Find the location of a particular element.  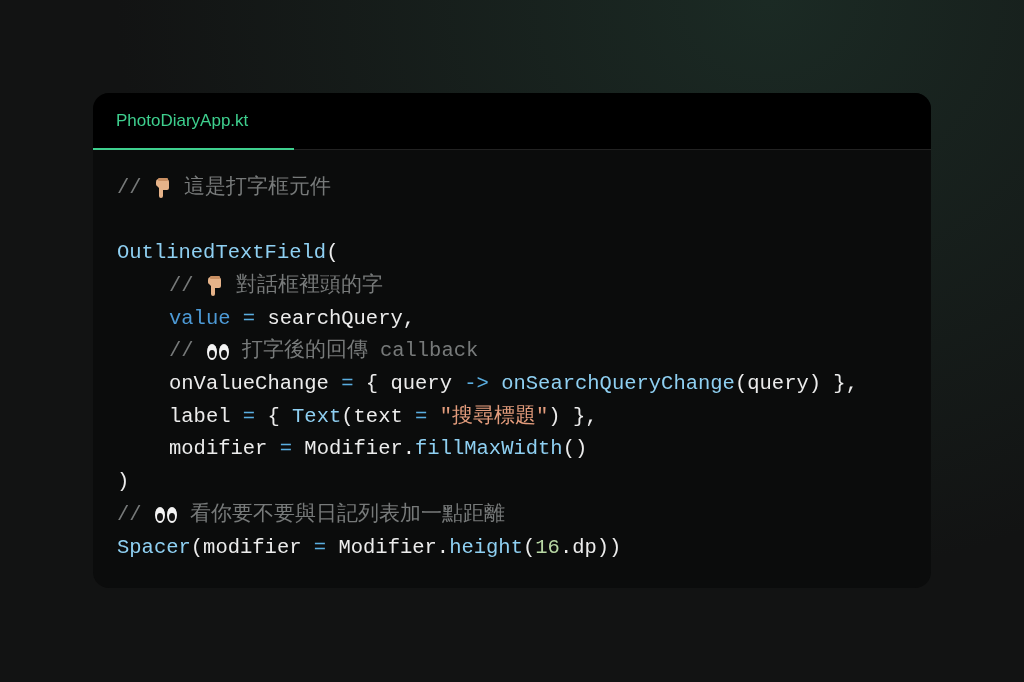

code-token: searchQuery, is located at coordinates (341, 318).